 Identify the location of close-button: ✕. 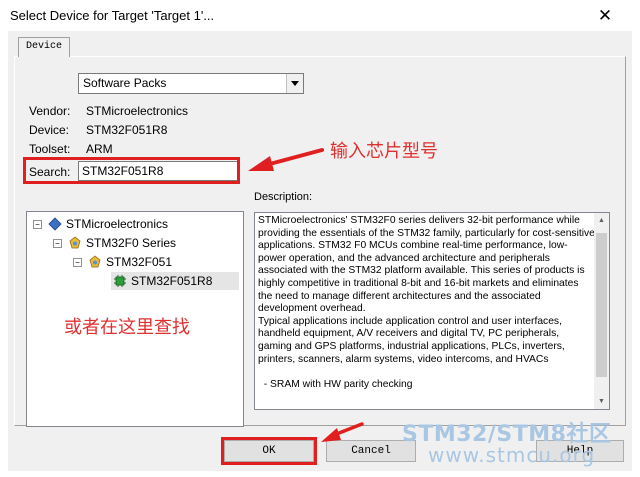
(605, 15).